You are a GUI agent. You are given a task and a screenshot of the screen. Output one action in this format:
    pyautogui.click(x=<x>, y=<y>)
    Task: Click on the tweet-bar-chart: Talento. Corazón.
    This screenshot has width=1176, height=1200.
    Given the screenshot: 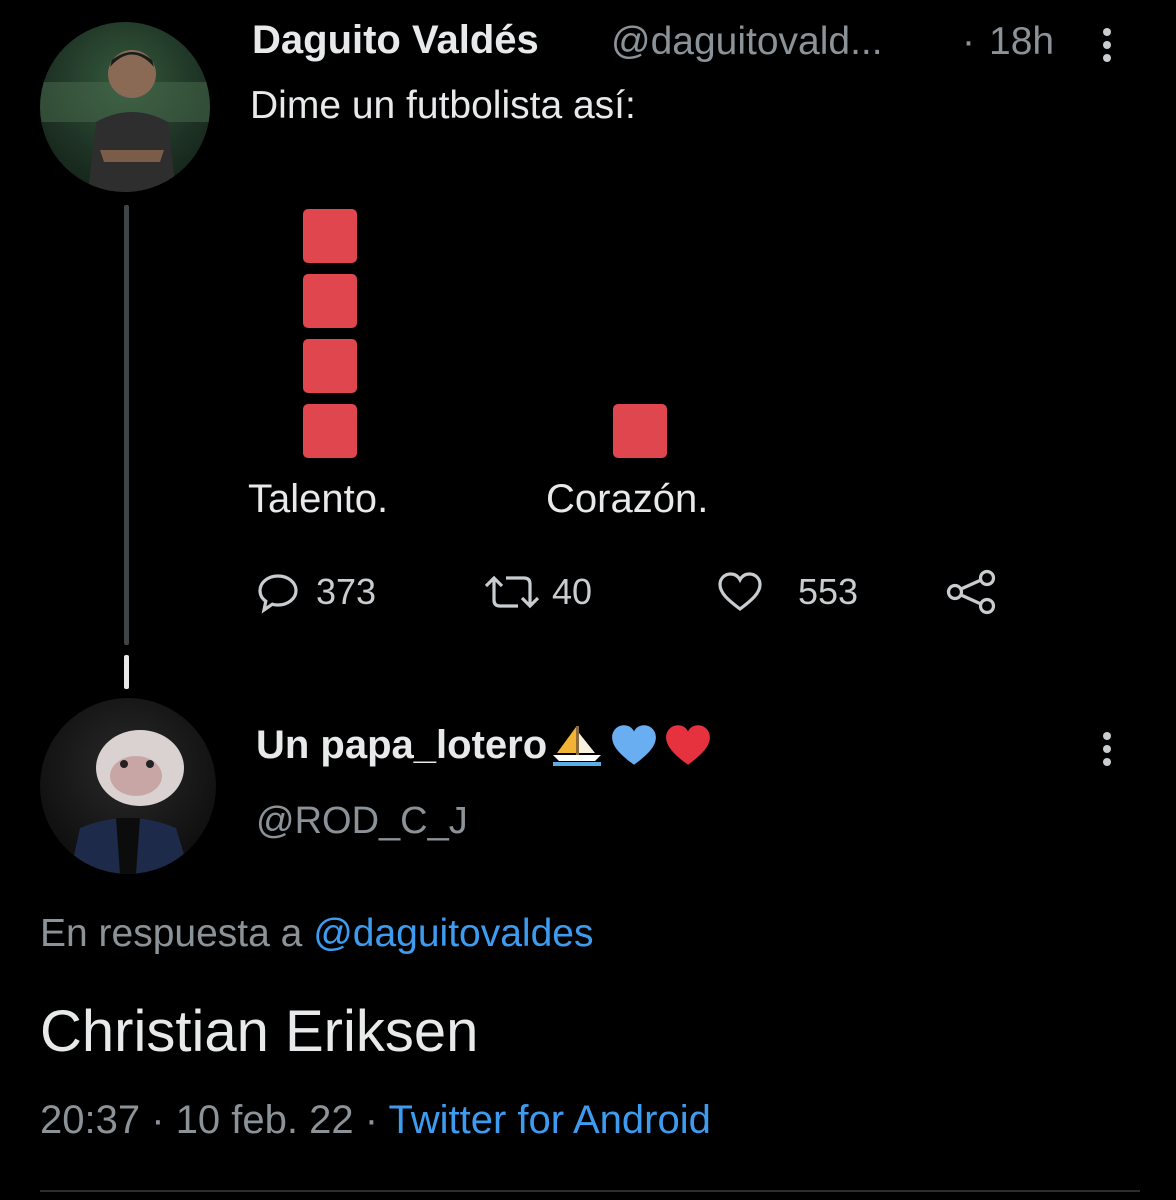 What is the action you would take?
    pyautogui.click(x=520, y=365)
    